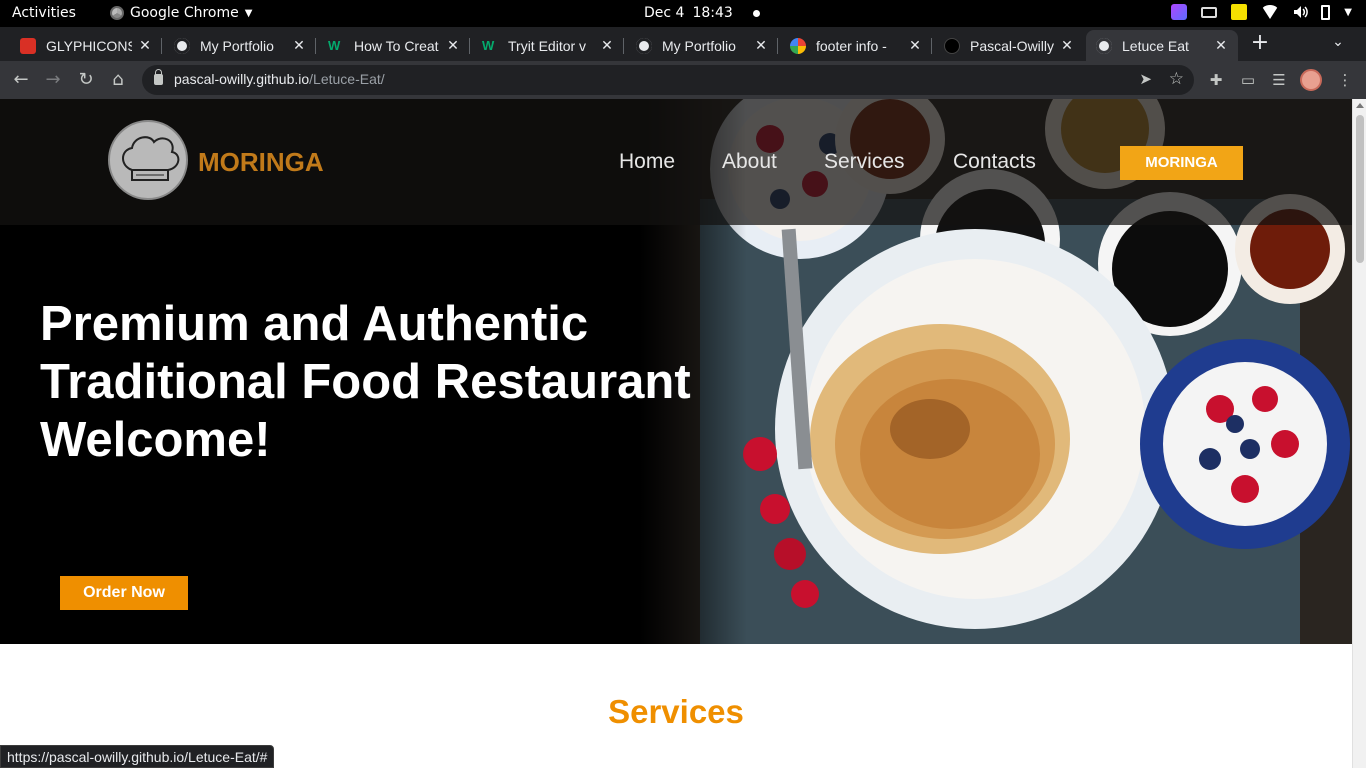 The width and height of the screenshot is (1366, 769). Describe the element at coordinates (1311, 80) in the screenshot. I see `profile-avatar` at that location.